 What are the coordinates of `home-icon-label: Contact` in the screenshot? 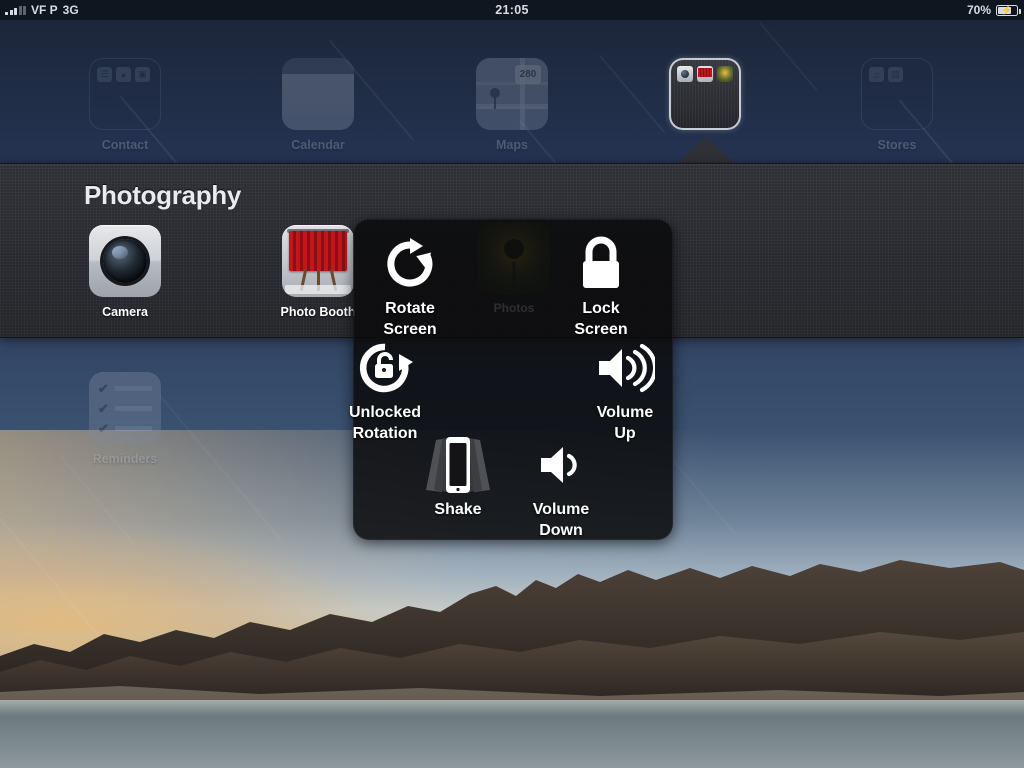 It's located at (125, 145).